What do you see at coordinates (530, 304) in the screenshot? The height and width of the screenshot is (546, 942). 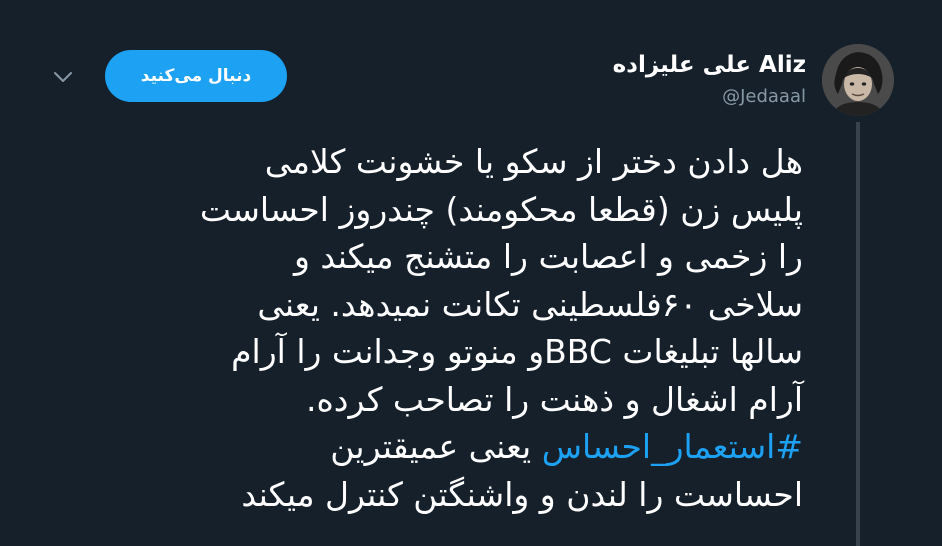 I see `tweet-line: سلاخی ۶۰فلسطینی تکانت نمیدهد. یعنی` at bounding box center [530, 304].